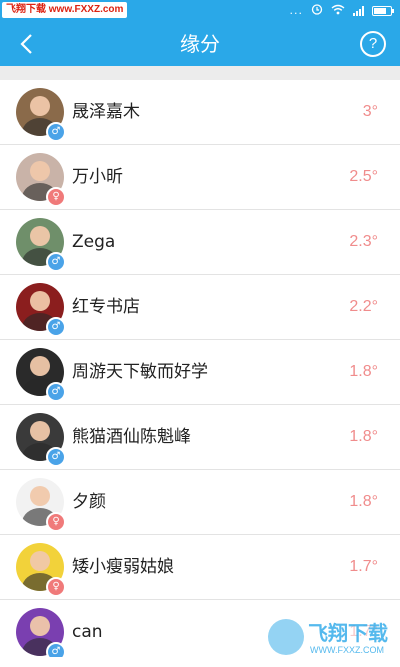 This screenshot has height=667, width=400. I want to click on signal-icon, so click(358, 10).